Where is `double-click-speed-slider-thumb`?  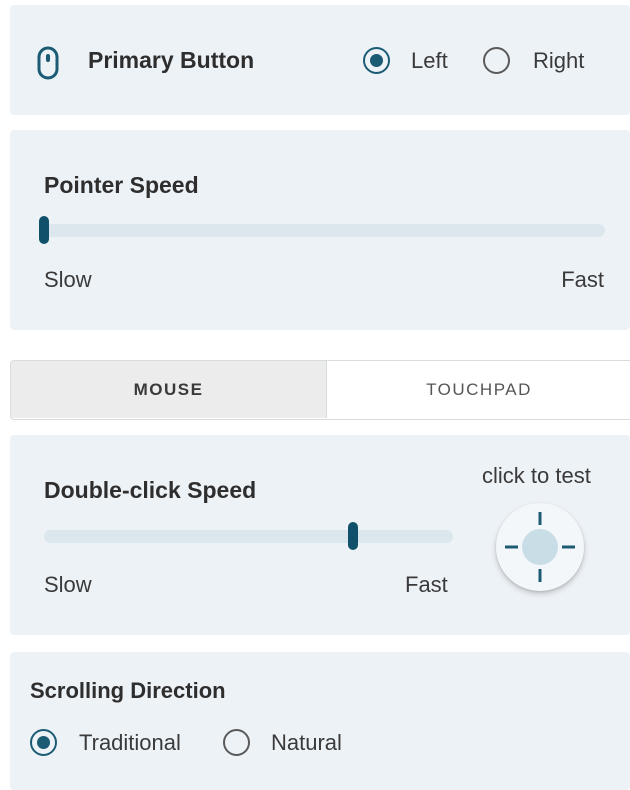
double-click-speed-slider-thumb is located at coordinates (353, 536).